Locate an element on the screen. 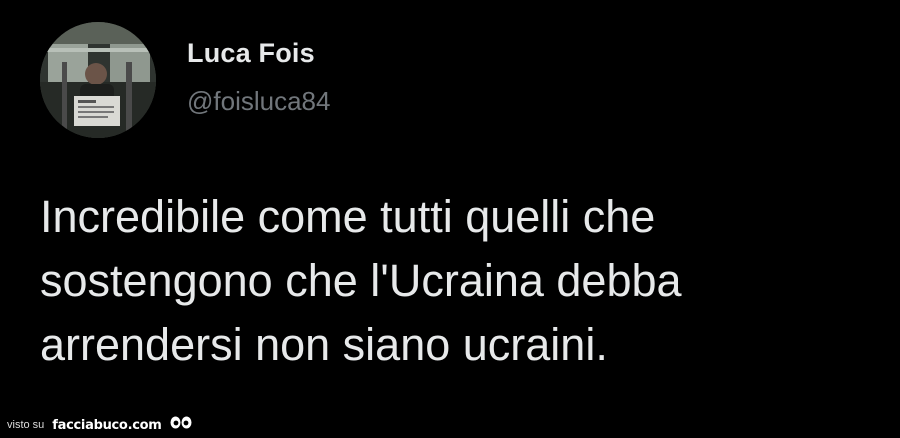  watermark: visto su facciabuco.com is located at coordinates (99, 425).